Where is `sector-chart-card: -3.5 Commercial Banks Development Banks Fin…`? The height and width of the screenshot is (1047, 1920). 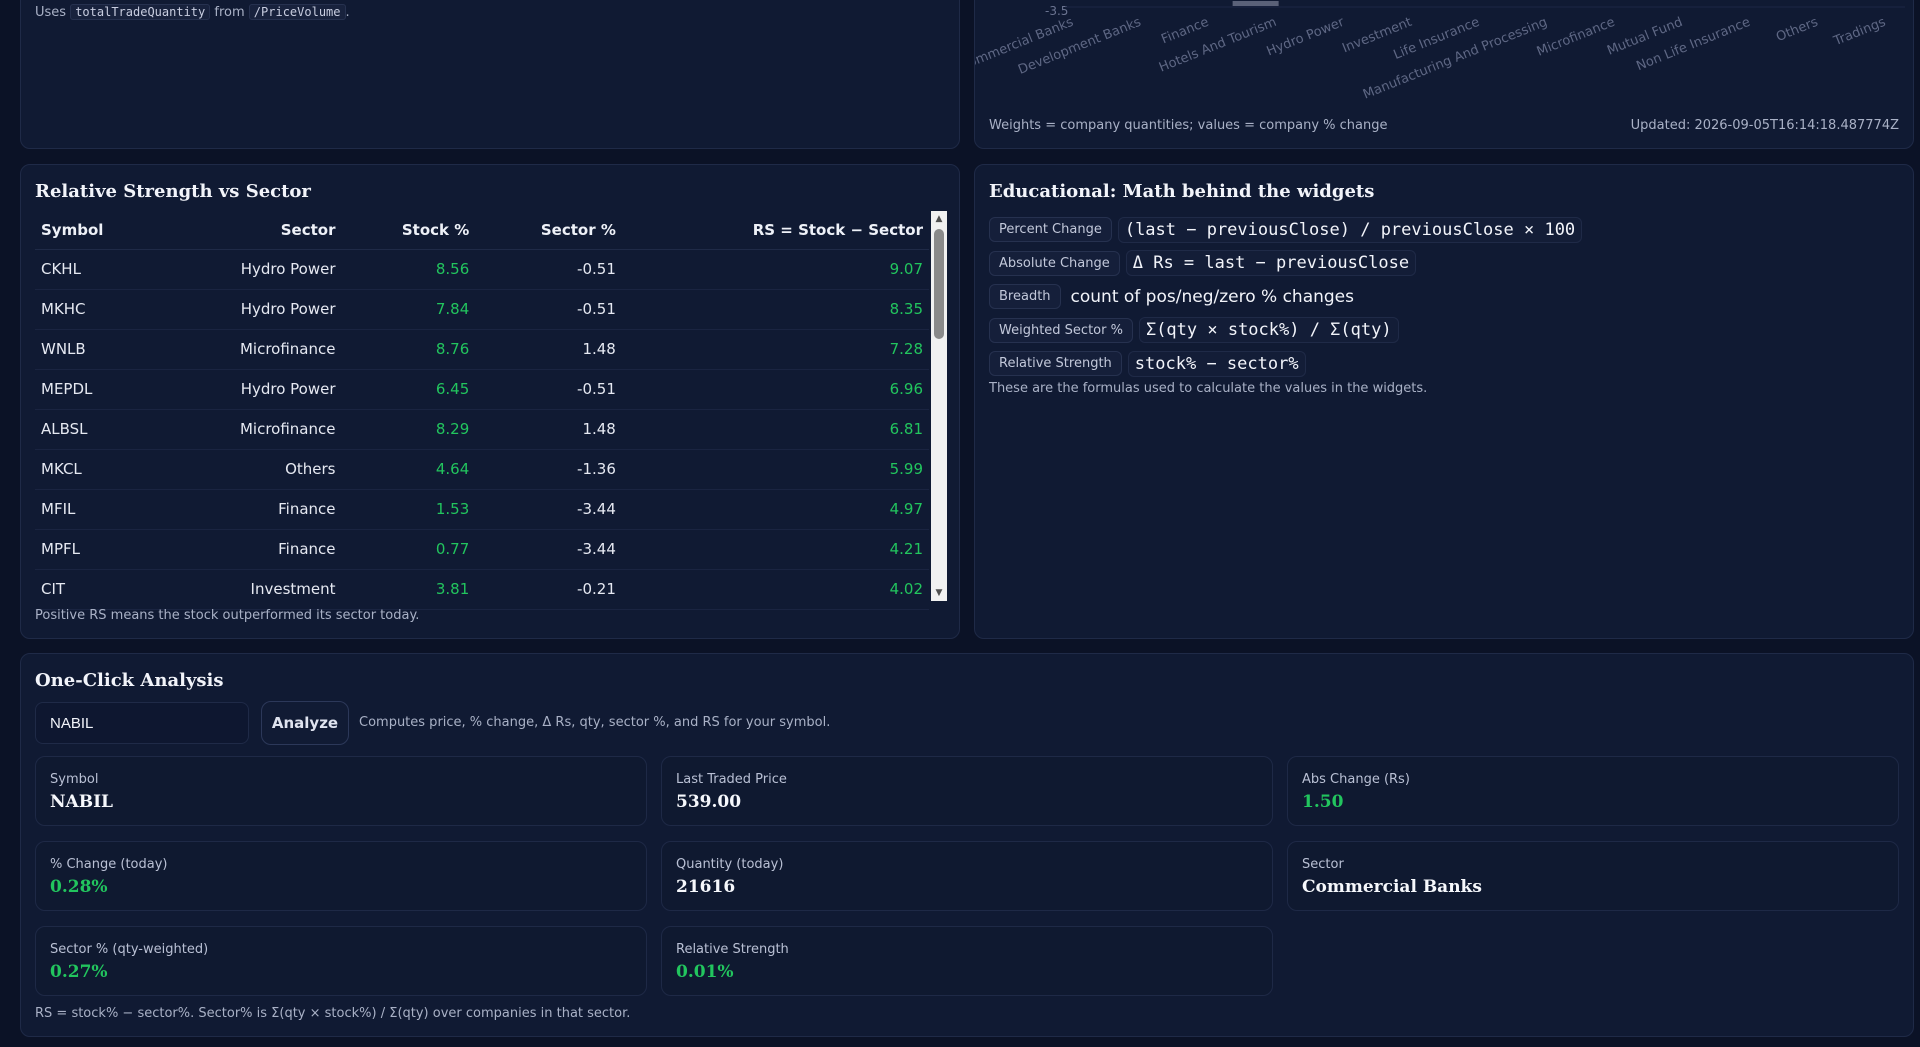 sector-chart-card: -3.5 Commercial Banks Development Banks Fin… is located at coordinates (1444, 74).